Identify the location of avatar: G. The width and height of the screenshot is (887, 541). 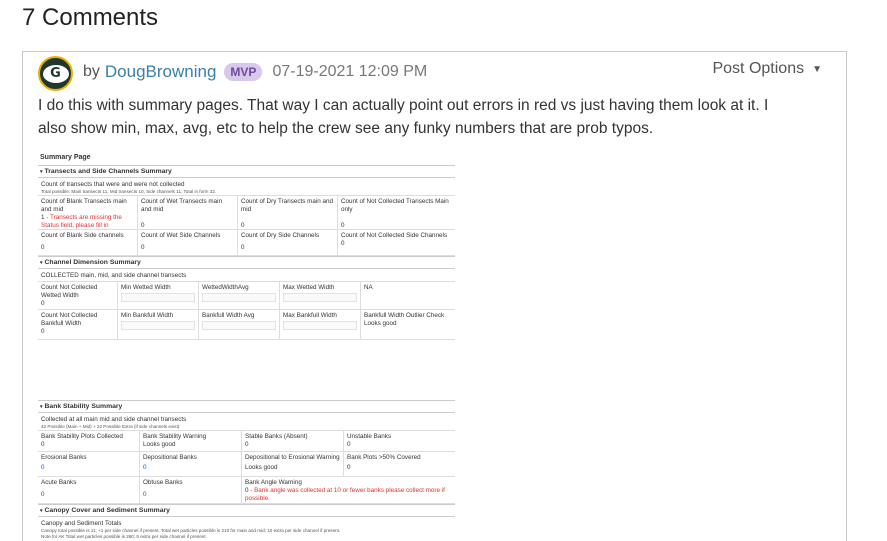
(55, 73).